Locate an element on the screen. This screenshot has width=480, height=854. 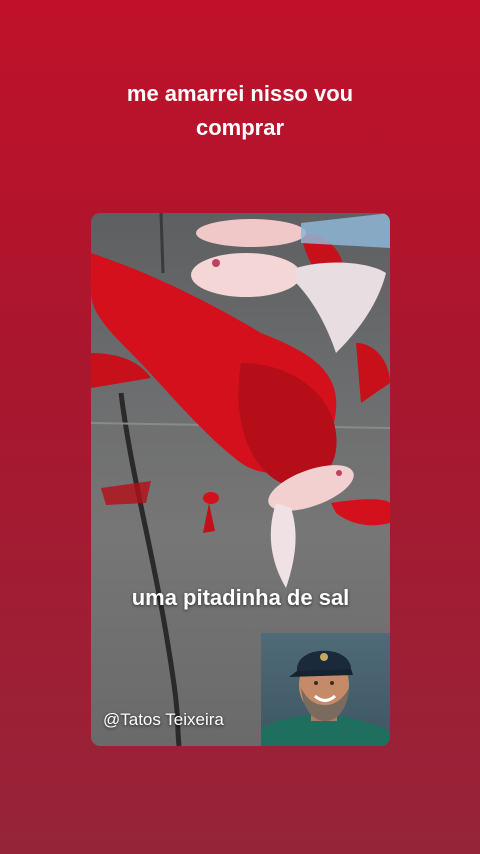
post-caption: me amarrei nisso vou comprar is located at coordinates (240, 111).